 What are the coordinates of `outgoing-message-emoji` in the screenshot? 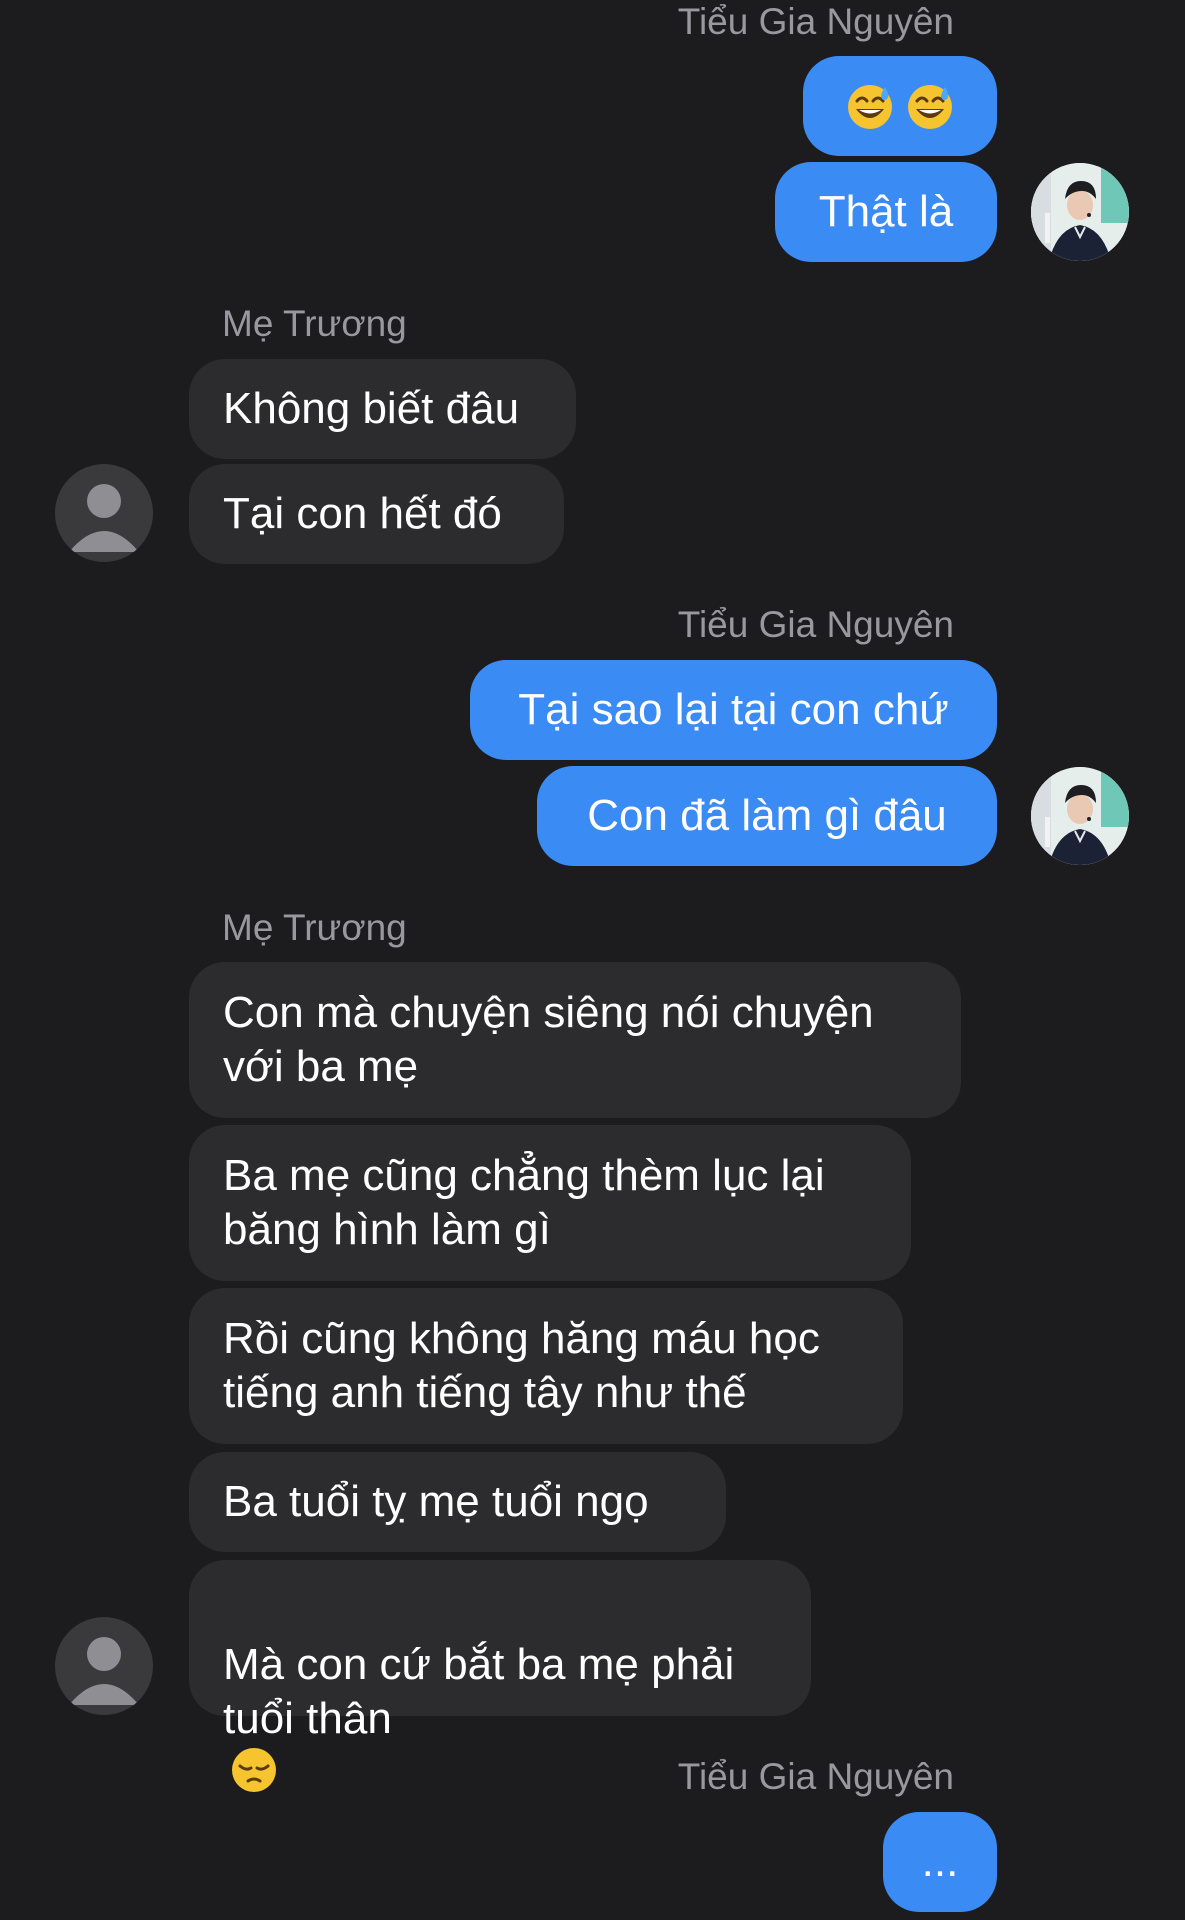 It's located at (900, 106).